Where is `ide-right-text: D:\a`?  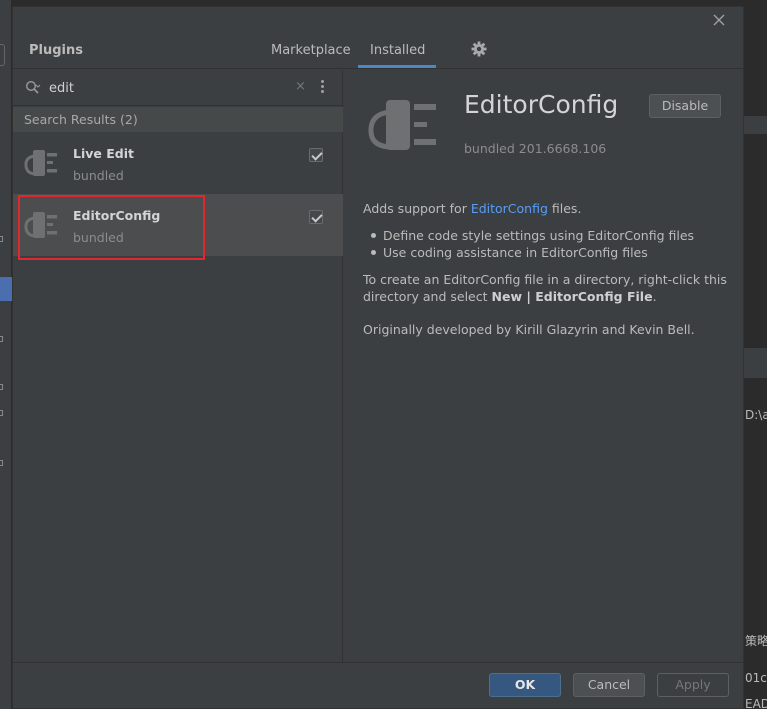
ide-right-text: D:\a is located at coordinates (756, 415).